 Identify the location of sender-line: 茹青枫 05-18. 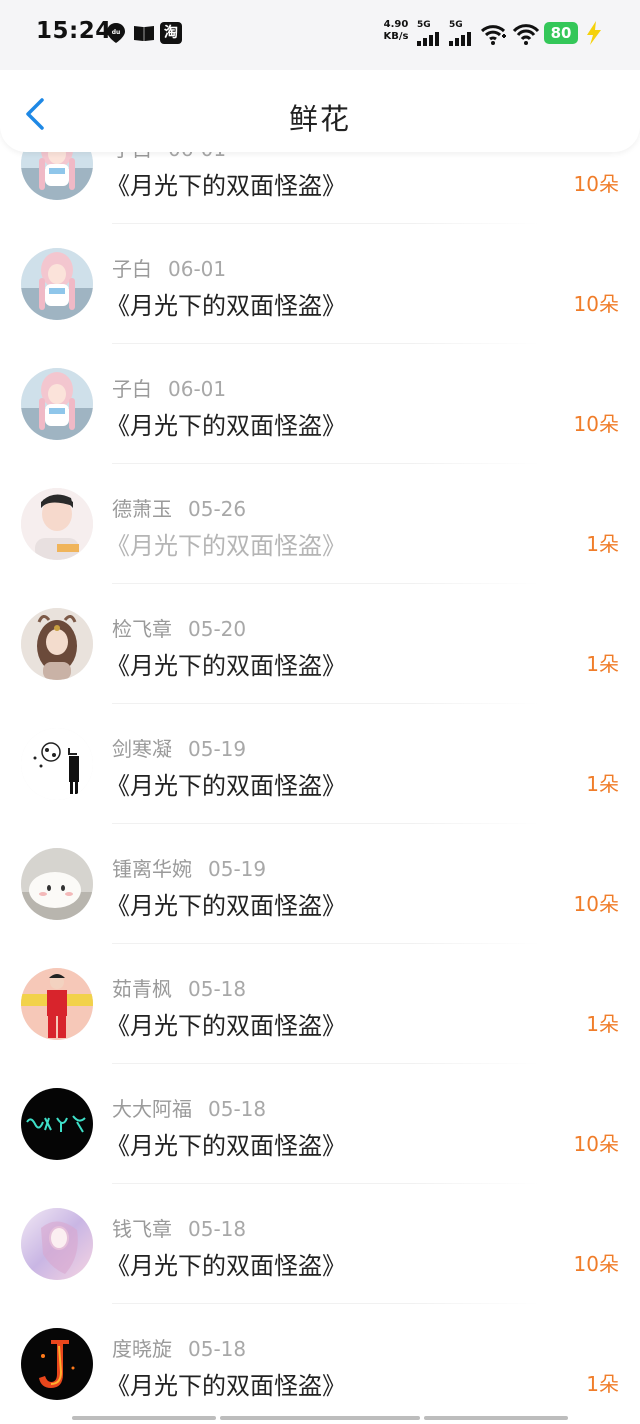
(179, 987).